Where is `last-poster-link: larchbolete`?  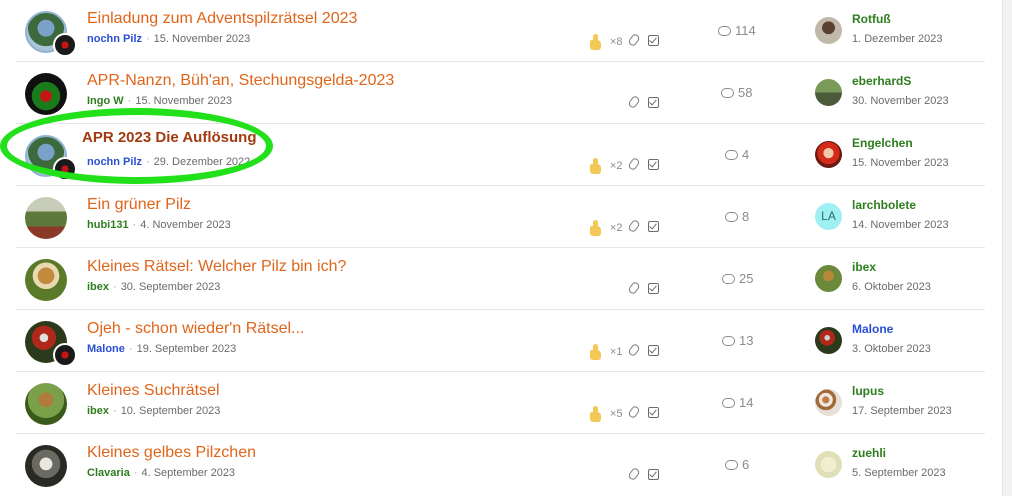 last-poster-link: larchbolete is located at coordinates (884, 205).